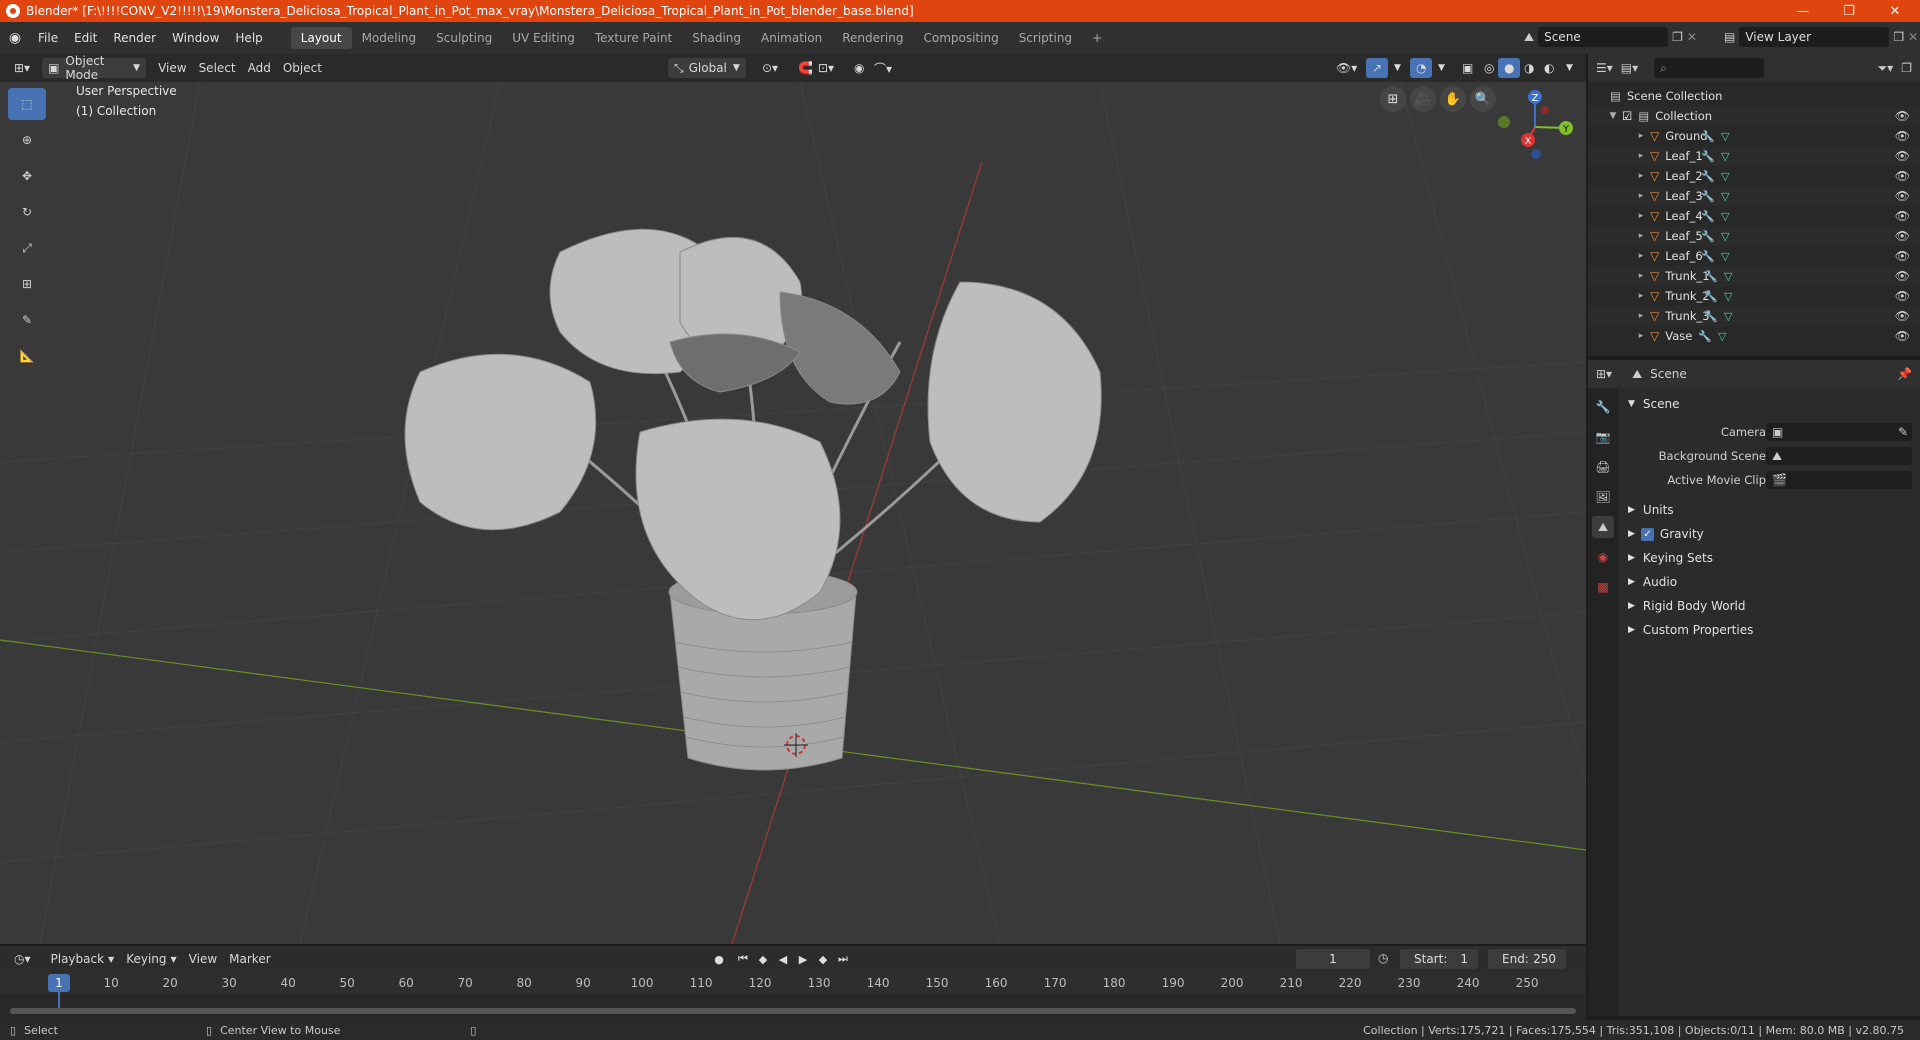 This screenshot has height=1040, width=1920. I want to click on outliner-object-row: ▸ ▽ Leaf_4 🔧 ▽ 👁, so click(1754, 216).